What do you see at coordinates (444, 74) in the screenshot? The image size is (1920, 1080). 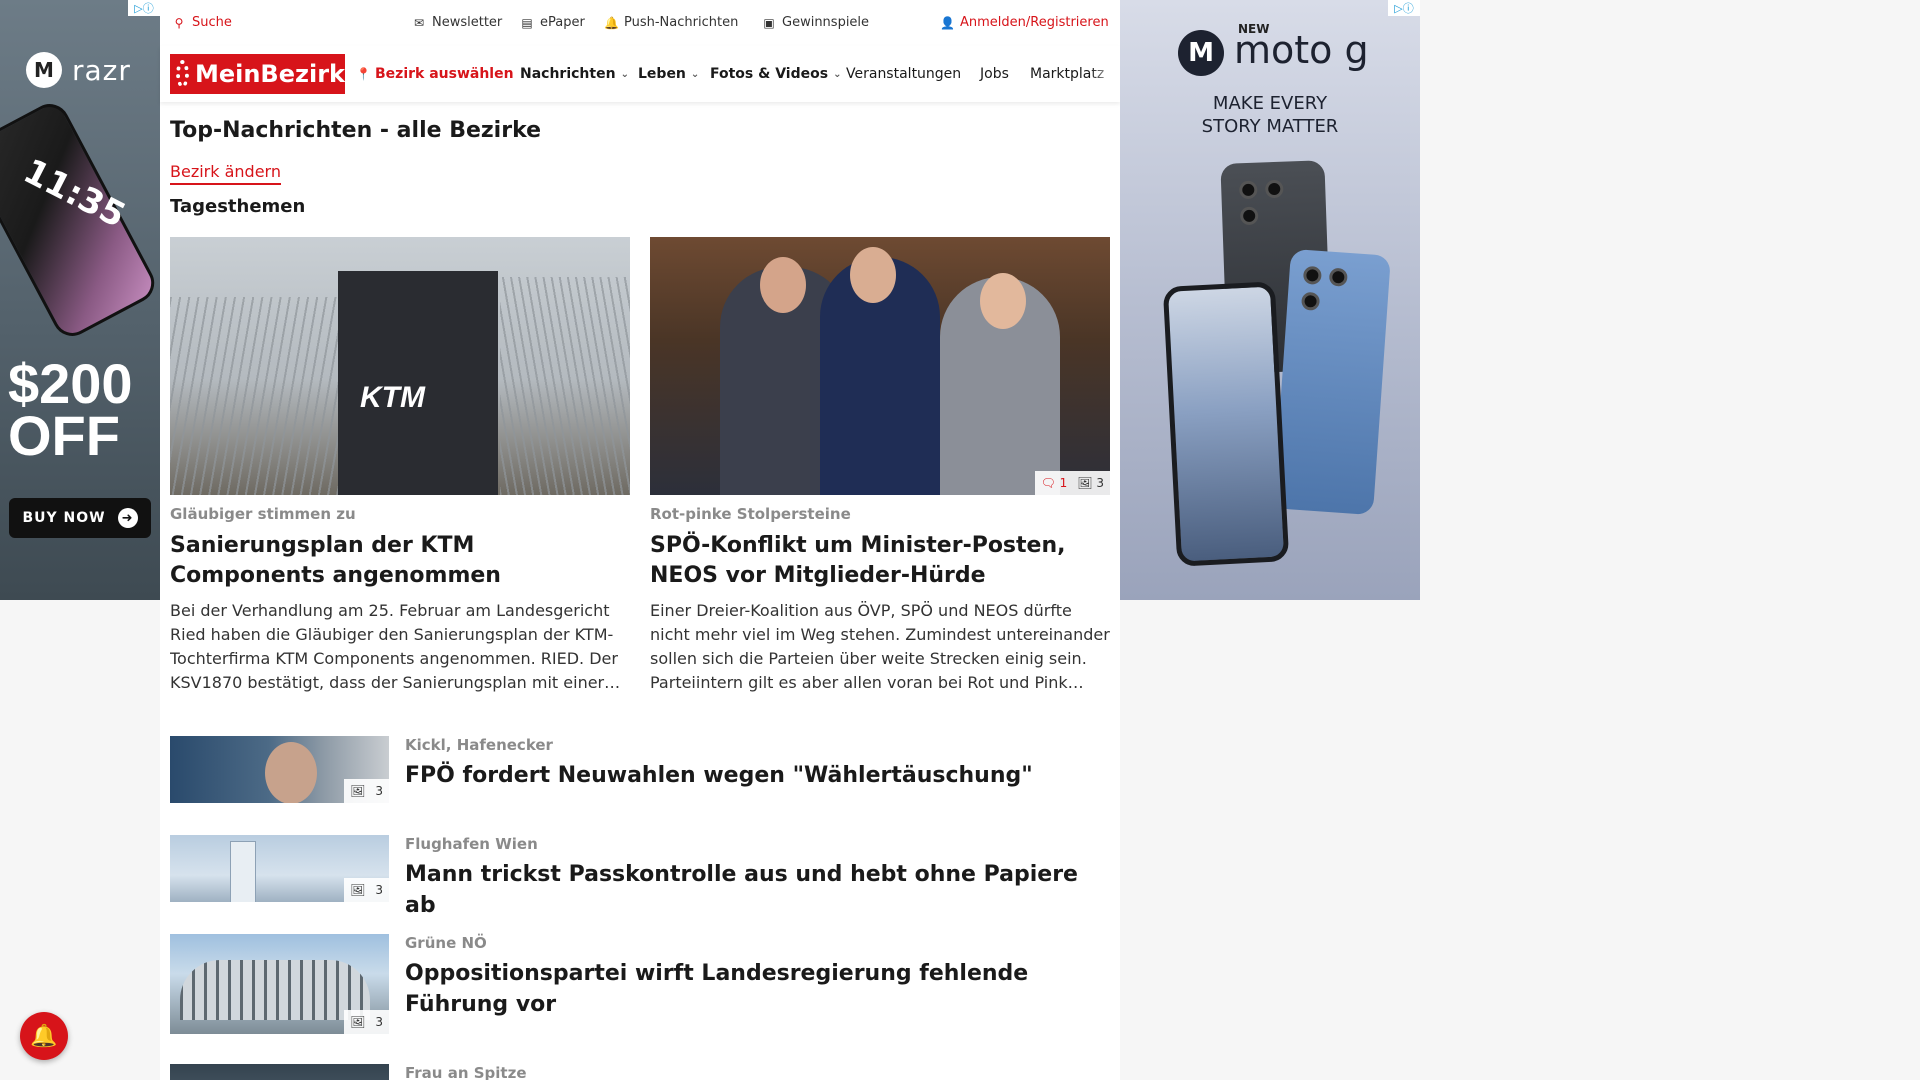 I see `bezirk-select-label: Bezirk auswählen` at bounding box center [444, 74].